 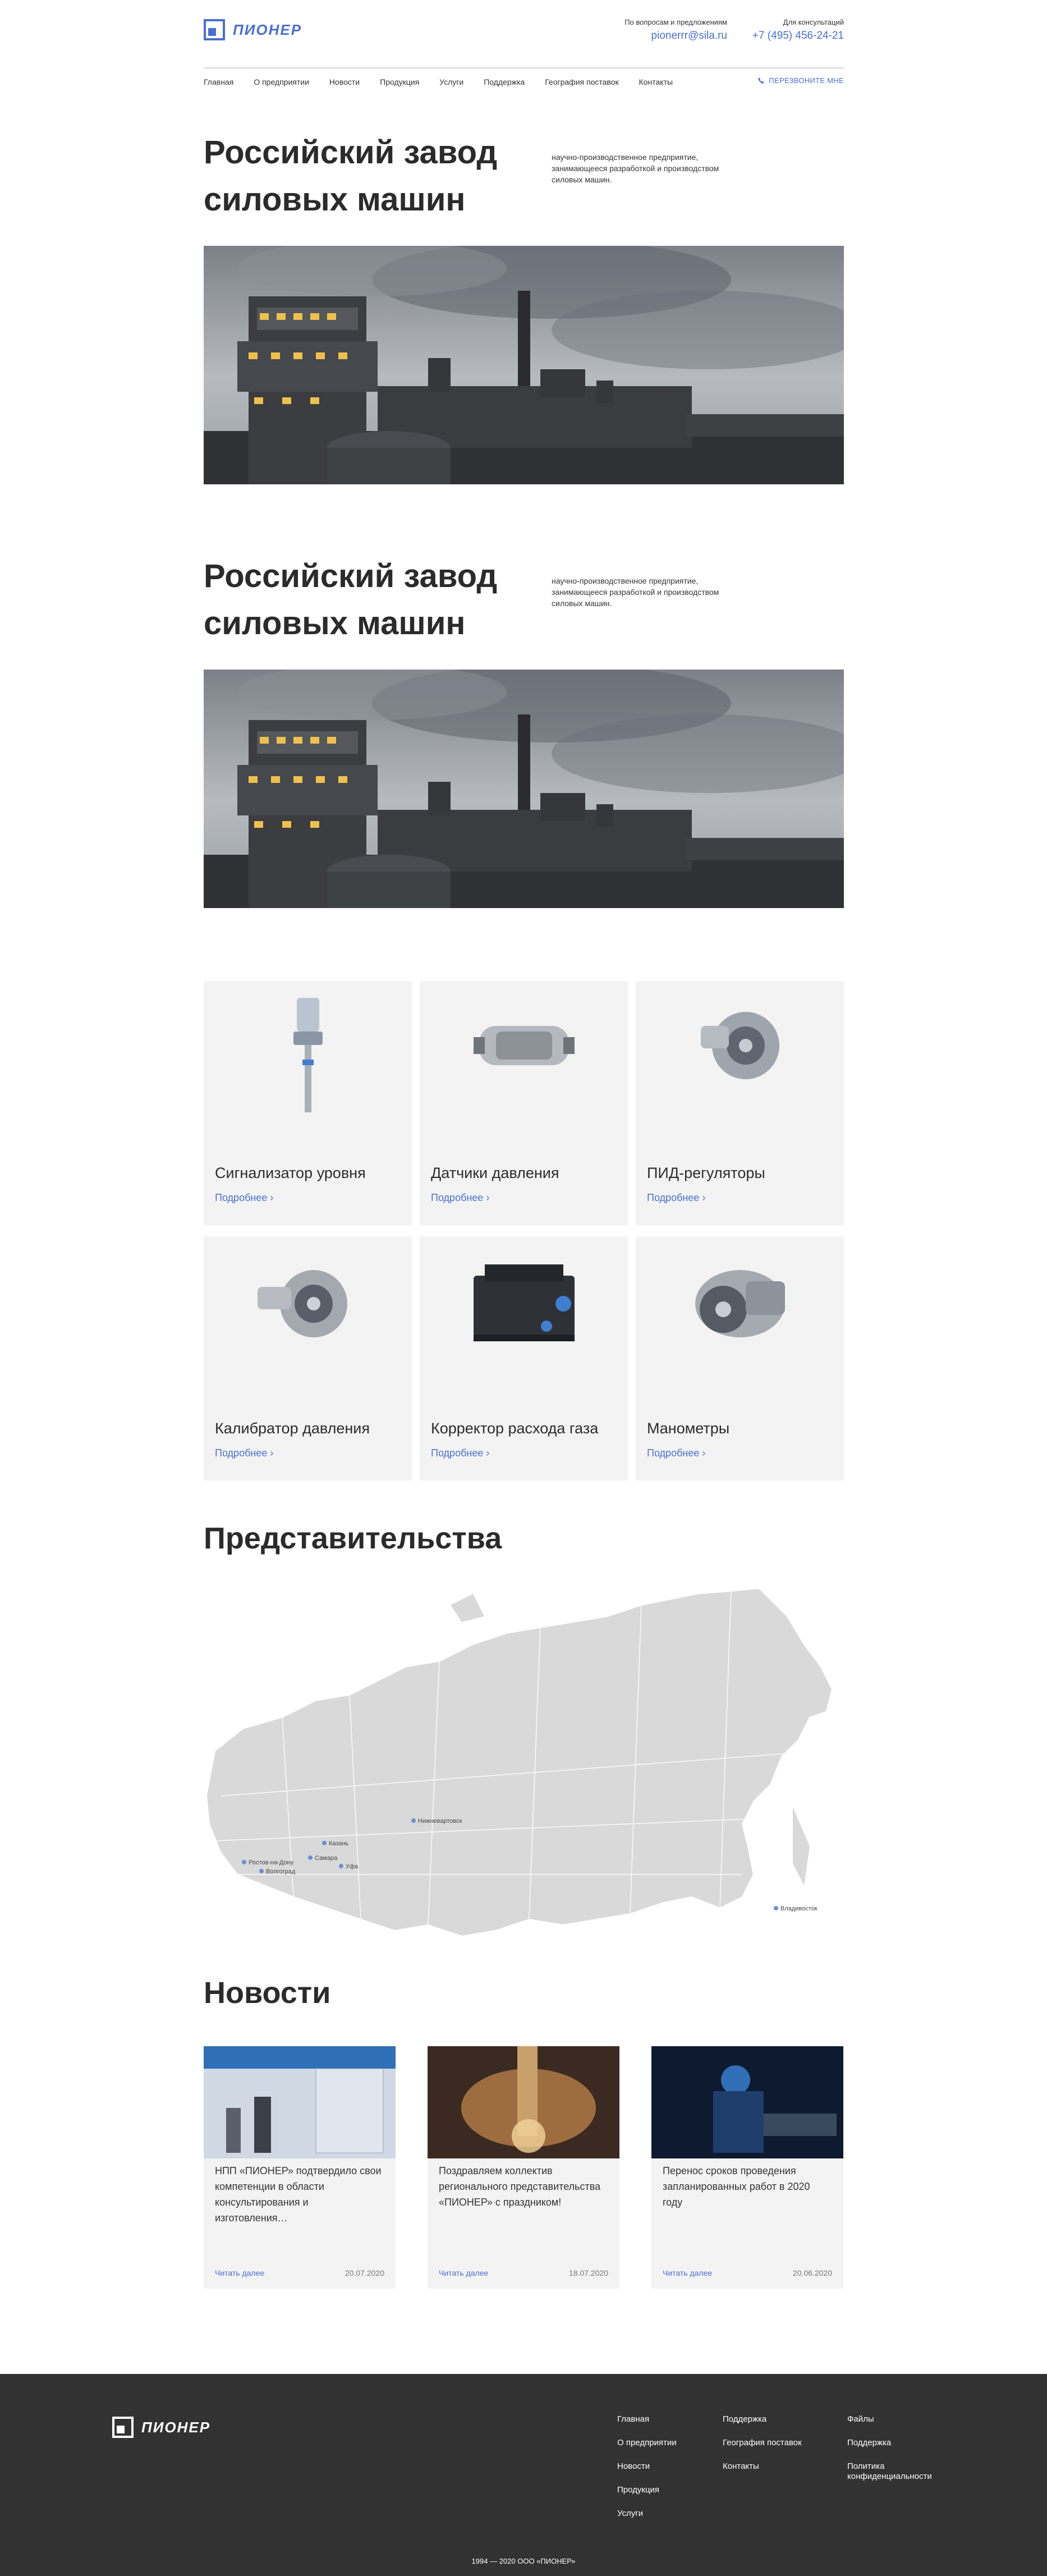 What do you see at coordinates (799, 1908) in the screenshot?
I see `city-label: Владивосток` at bounding box center [799, 1908].